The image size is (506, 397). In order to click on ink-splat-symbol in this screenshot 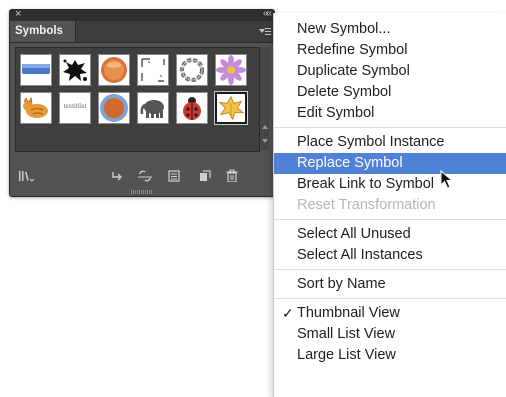, I will do `click(75, 70)`.